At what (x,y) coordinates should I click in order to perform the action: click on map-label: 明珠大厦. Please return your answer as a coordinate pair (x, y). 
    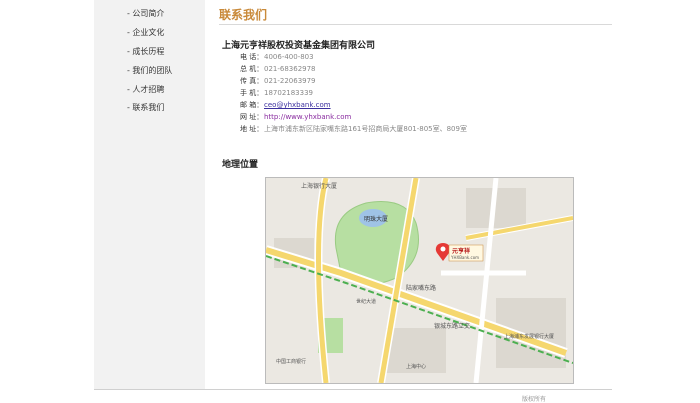
    Looking at the image, I should click on (376, 219).